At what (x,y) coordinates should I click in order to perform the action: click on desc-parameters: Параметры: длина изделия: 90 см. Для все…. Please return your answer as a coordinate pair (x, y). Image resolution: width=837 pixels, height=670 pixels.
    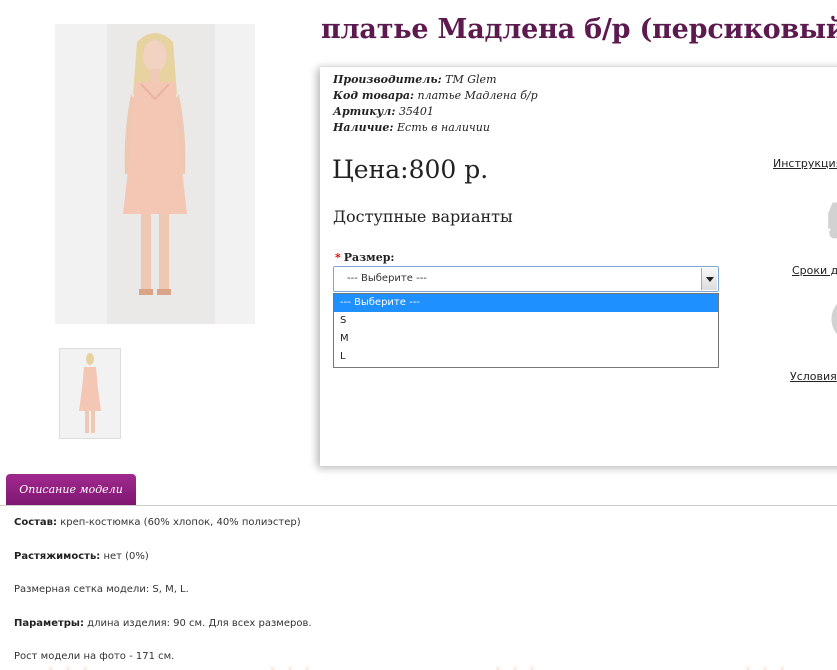
    Looking at the image, I should click on (163, 623).